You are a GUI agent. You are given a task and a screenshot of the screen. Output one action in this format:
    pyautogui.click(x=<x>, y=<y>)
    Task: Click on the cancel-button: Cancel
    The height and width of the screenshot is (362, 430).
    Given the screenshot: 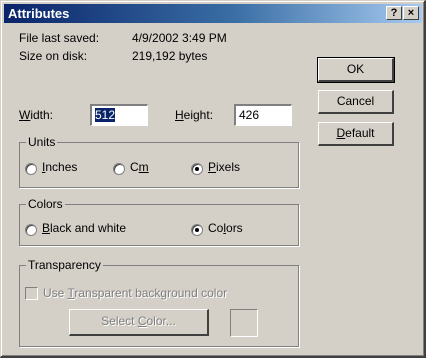 What is the action you would take?
    pyautogui.click(x=356, y=102)
    